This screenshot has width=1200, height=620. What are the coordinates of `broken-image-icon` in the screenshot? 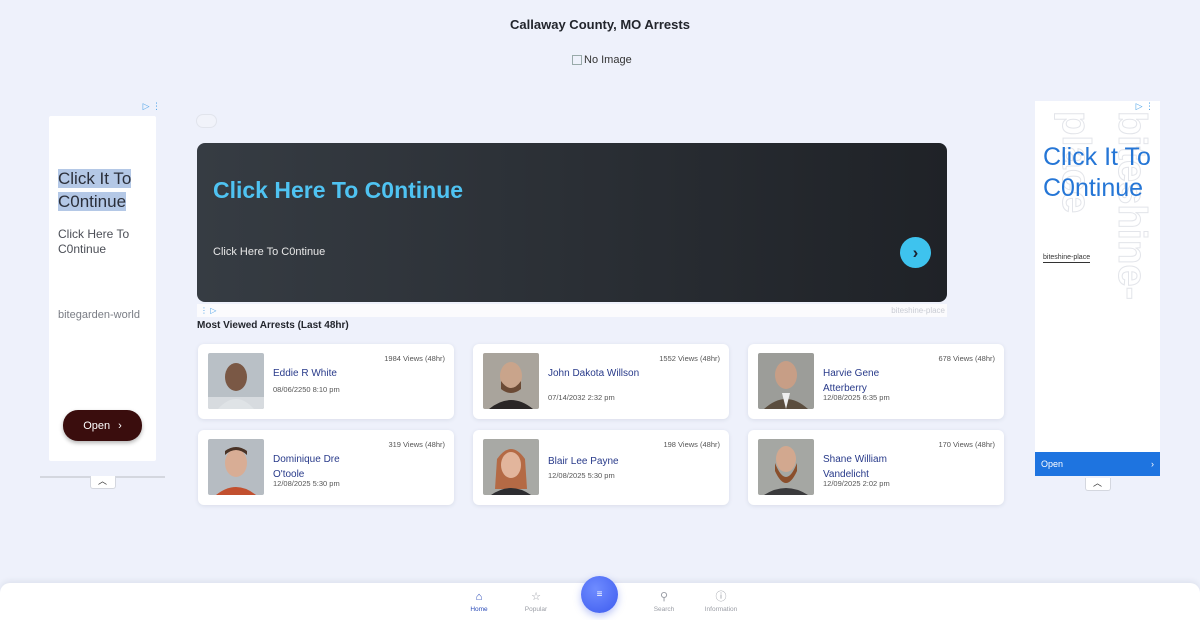 It's located at (577, 60).